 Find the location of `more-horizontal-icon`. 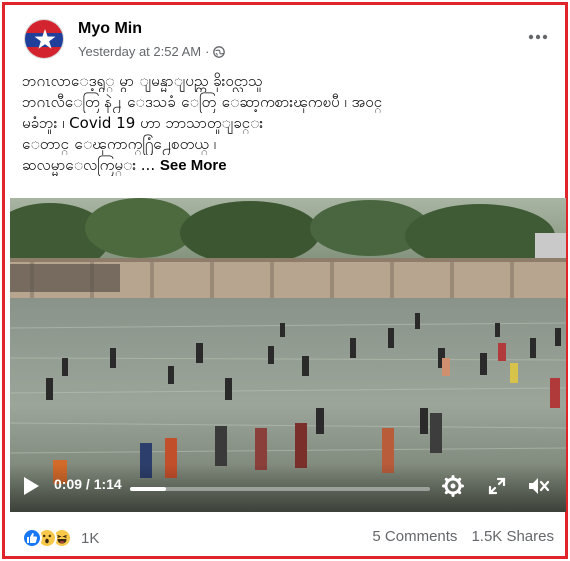

more-horizontal-icon is located at coordinates (538, 37).